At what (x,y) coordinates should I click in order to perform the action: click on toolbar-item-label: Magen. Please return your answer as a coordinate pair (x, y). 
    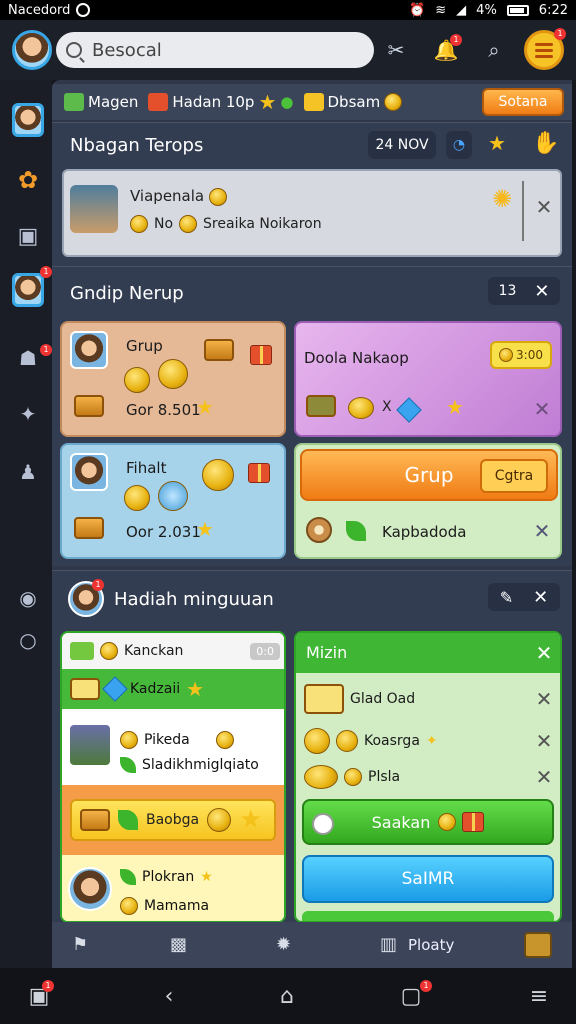
    Looking at the image, I should click on (113, 102).